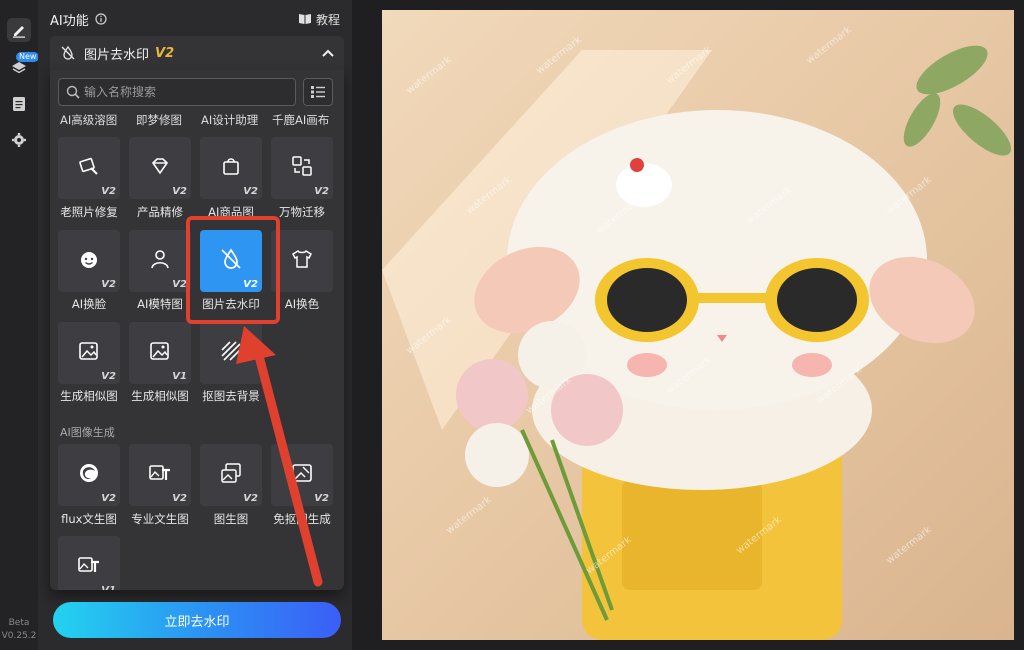  I want to click on highlight-box, so click(233, 270).